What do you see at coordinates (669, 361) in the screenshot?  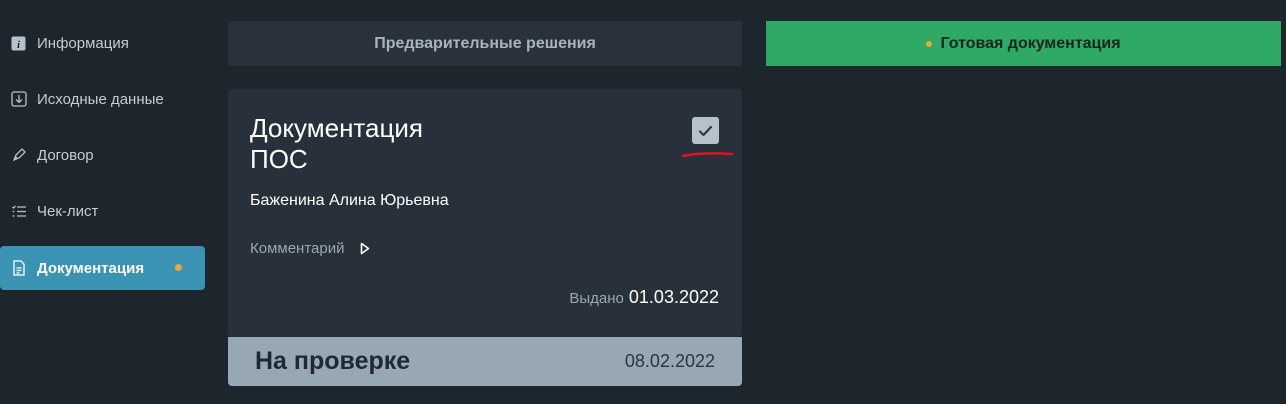 I see `status-date: 08.02.2022` at bounding box center [669, 361].